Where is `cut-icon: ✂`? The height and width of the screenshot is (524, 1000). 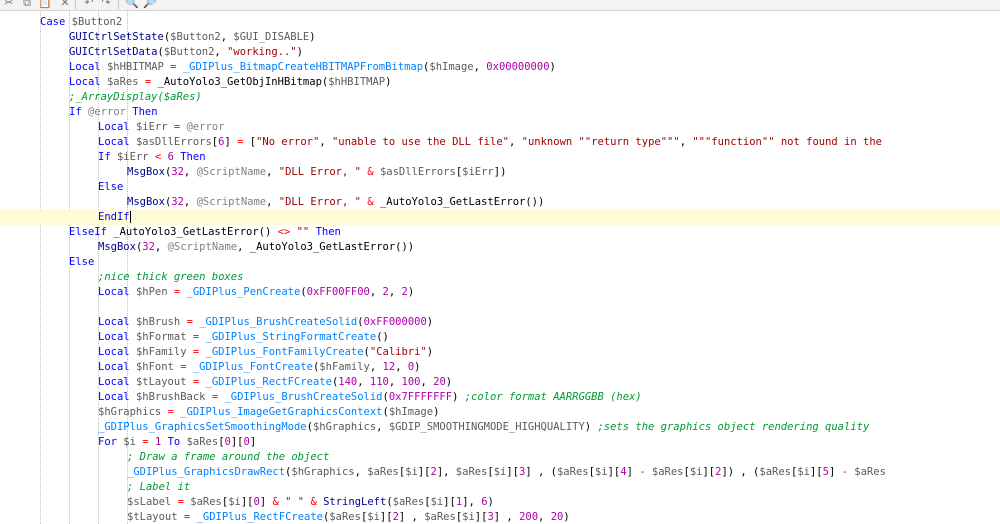 cut-icon: ✂ is located at coordinates (9, 5).